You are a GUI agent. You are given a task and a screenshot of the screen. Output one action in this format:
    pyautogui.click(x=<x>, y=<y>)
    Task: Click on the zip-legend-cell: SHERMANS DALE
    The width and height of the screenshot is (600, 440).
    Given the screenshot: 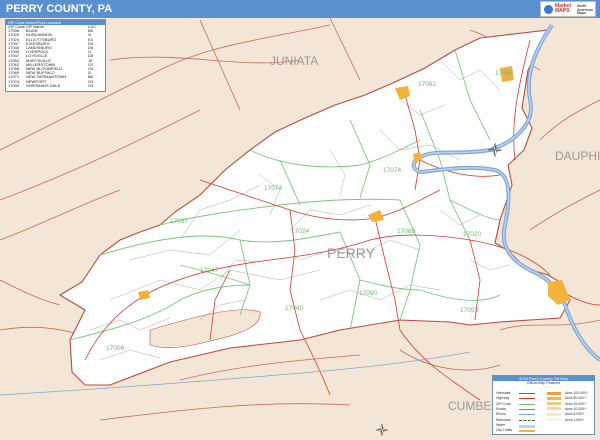 What is the action you would take?
    pyautogui.click(x=43, y=85)
    